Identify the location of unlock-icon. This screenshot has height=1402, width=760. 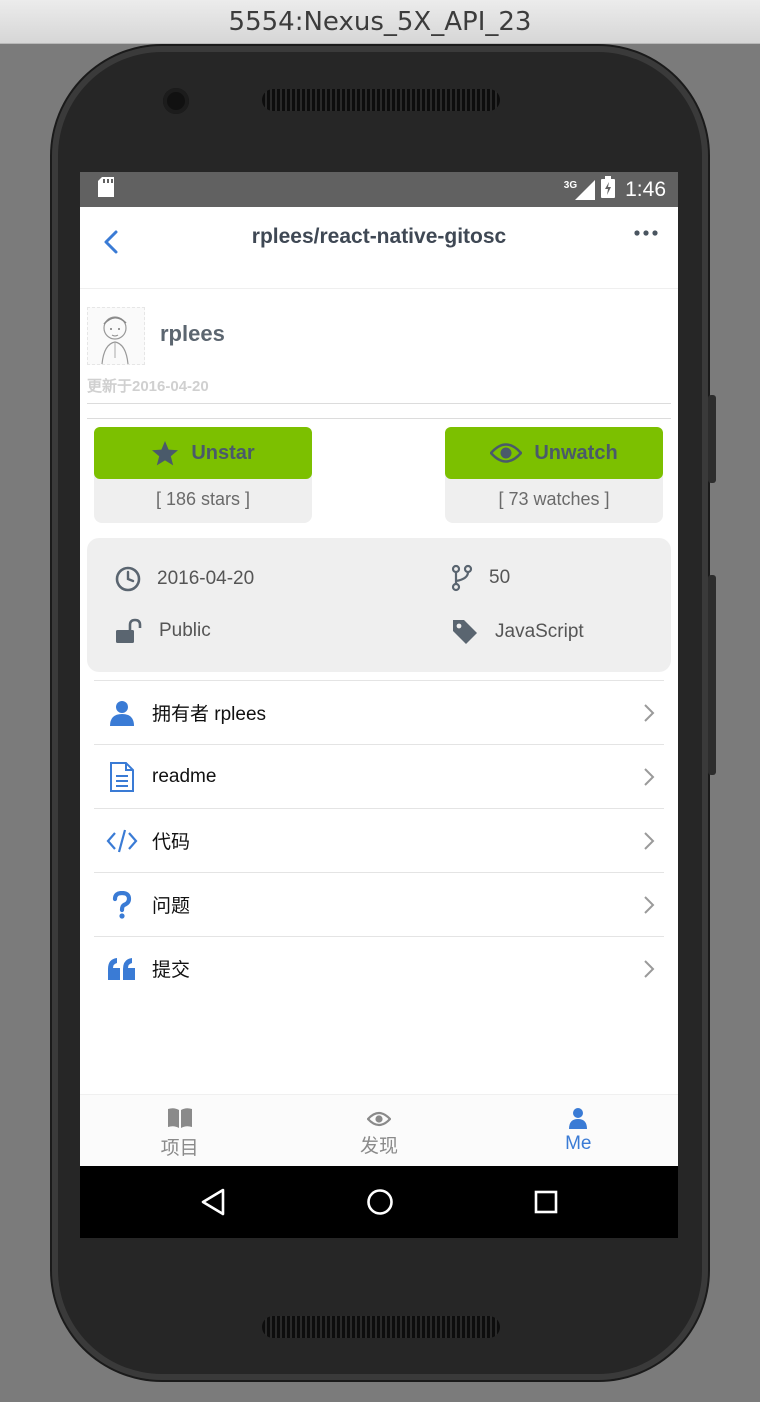
(129, 630).